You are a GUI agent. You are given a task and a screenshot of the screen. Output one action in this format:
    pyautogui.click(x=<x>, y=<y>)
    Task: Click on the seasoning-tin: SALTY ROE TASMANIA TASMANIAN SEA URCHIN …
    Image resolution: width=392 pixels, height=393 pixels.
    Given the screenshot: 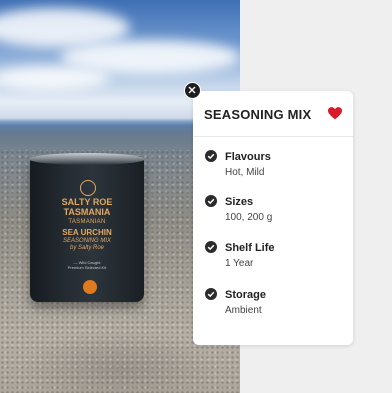 What is the action you would take?
    pyautogui.click(x=87, y=227)
    